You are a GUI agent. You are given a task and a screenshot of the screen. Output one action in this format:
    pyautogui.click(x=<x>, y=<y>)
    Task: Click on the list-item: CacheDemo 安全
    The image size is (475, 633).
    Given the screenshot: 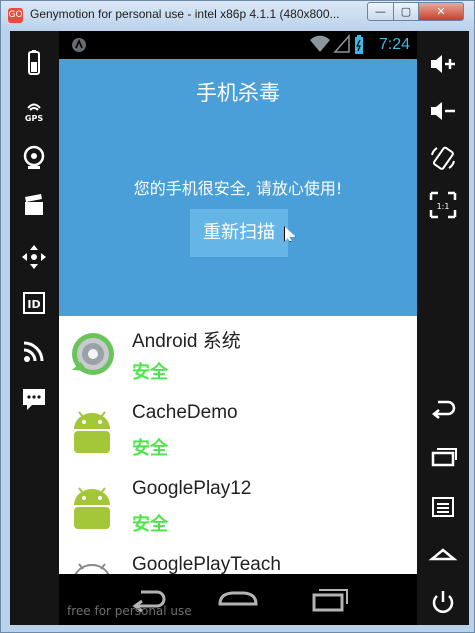 What is the action you would take?
    pyautogui.click(x=238, y=430)
    